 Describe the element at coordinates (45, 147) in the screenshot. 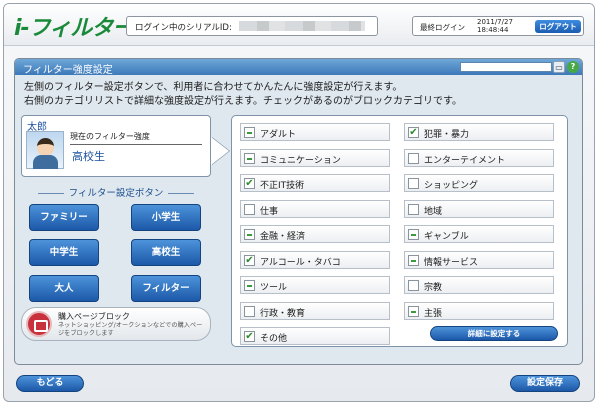

I see `avatar-head` at that location.